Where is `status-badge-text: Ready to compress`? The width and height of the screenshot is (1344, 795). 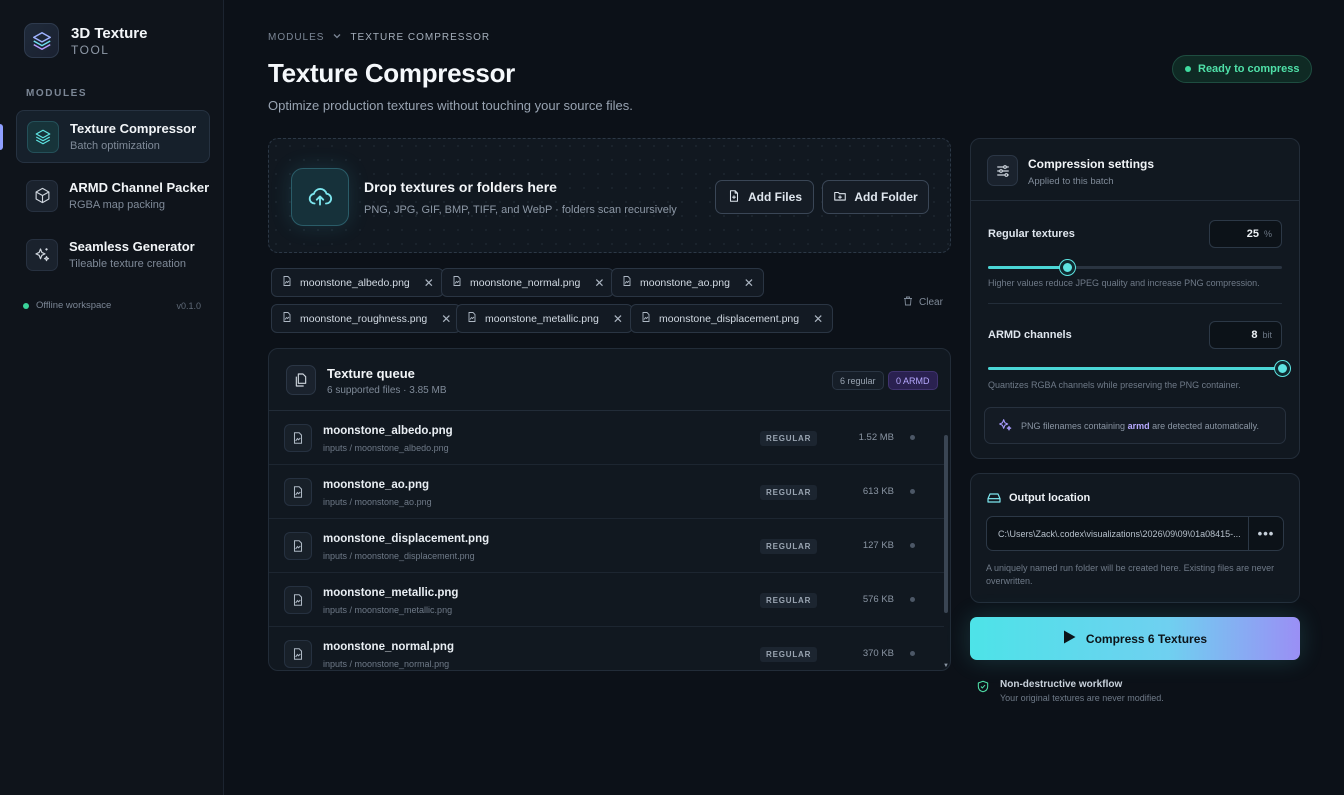 status-badge-text: Ready to compress is located at coordinates (1249, 69).